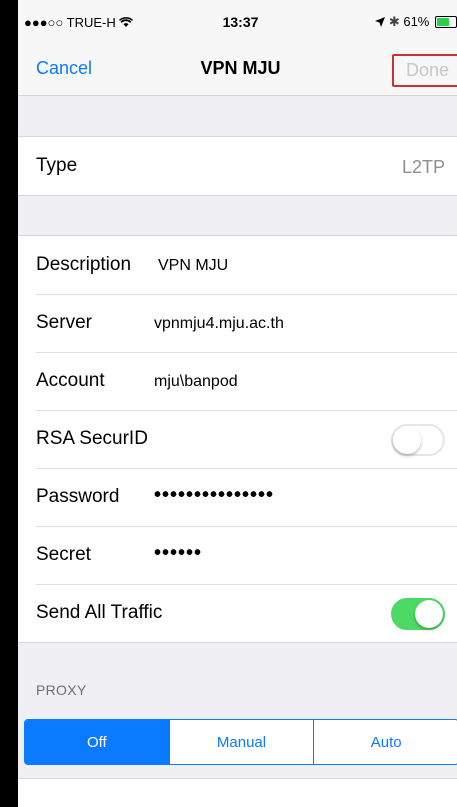 The image size is (457, 807). I want to click on description-label: Description, so click(84, 264).